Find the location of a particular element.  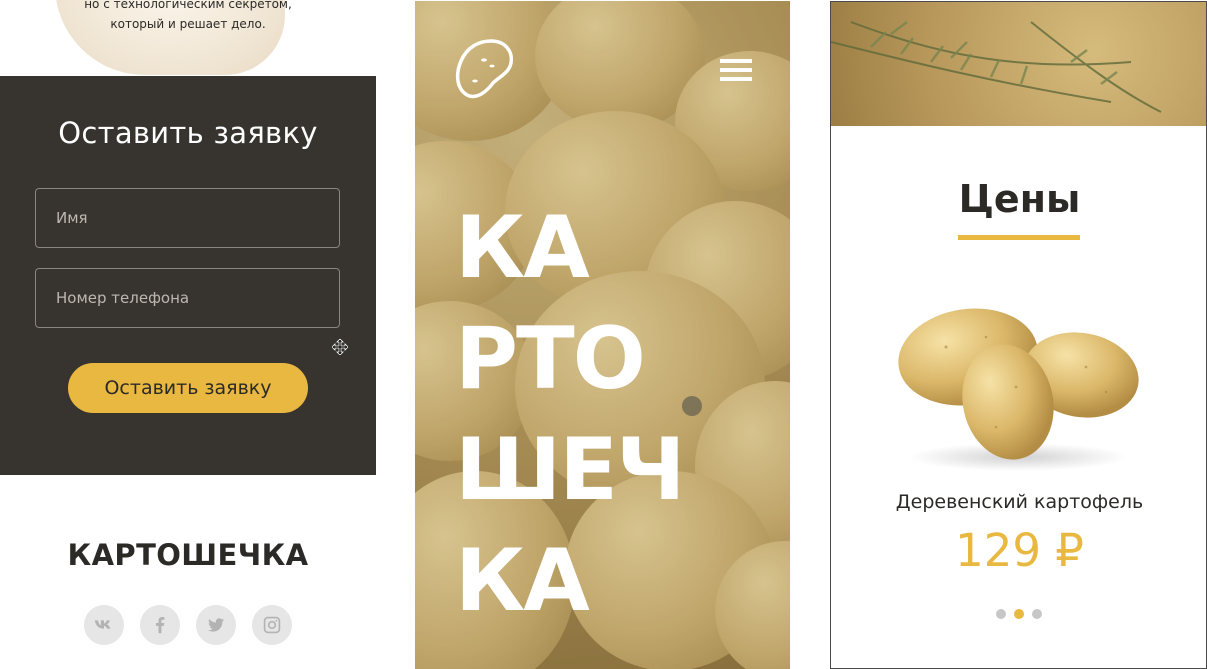

instagram-icon is located at coordinates (272, 625).